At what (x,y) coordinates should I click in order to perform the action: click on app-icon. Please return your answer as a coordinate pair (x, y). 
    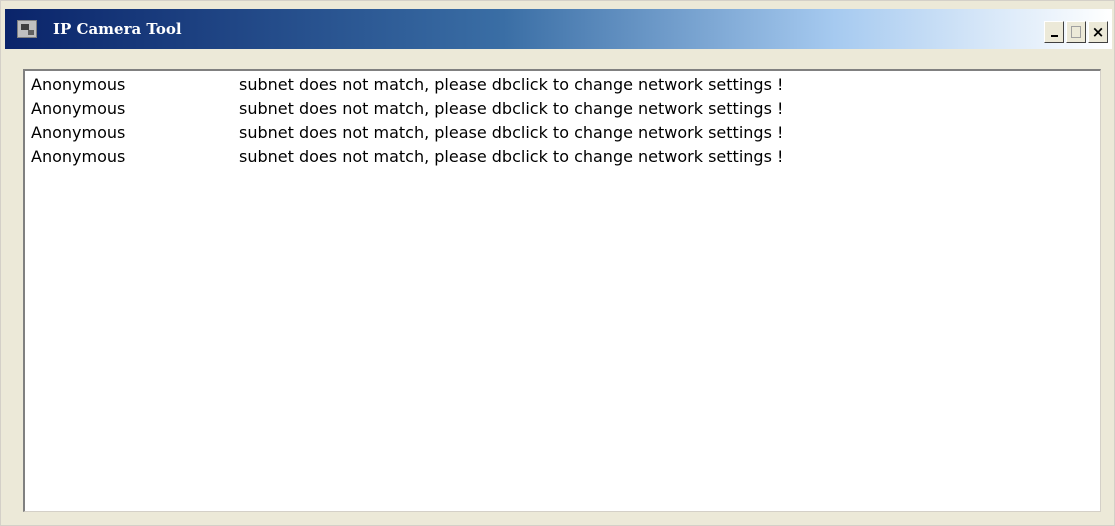
    Looking at the image, I should click on (27, 29).